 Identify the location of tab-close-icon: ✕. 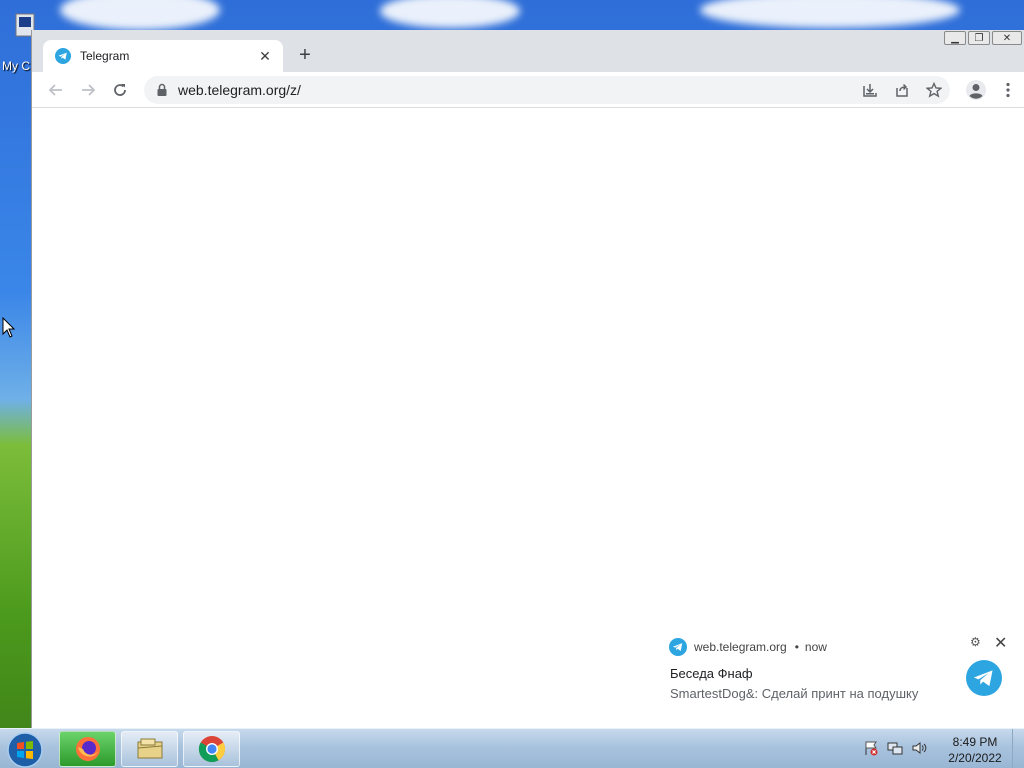
(265, 56).